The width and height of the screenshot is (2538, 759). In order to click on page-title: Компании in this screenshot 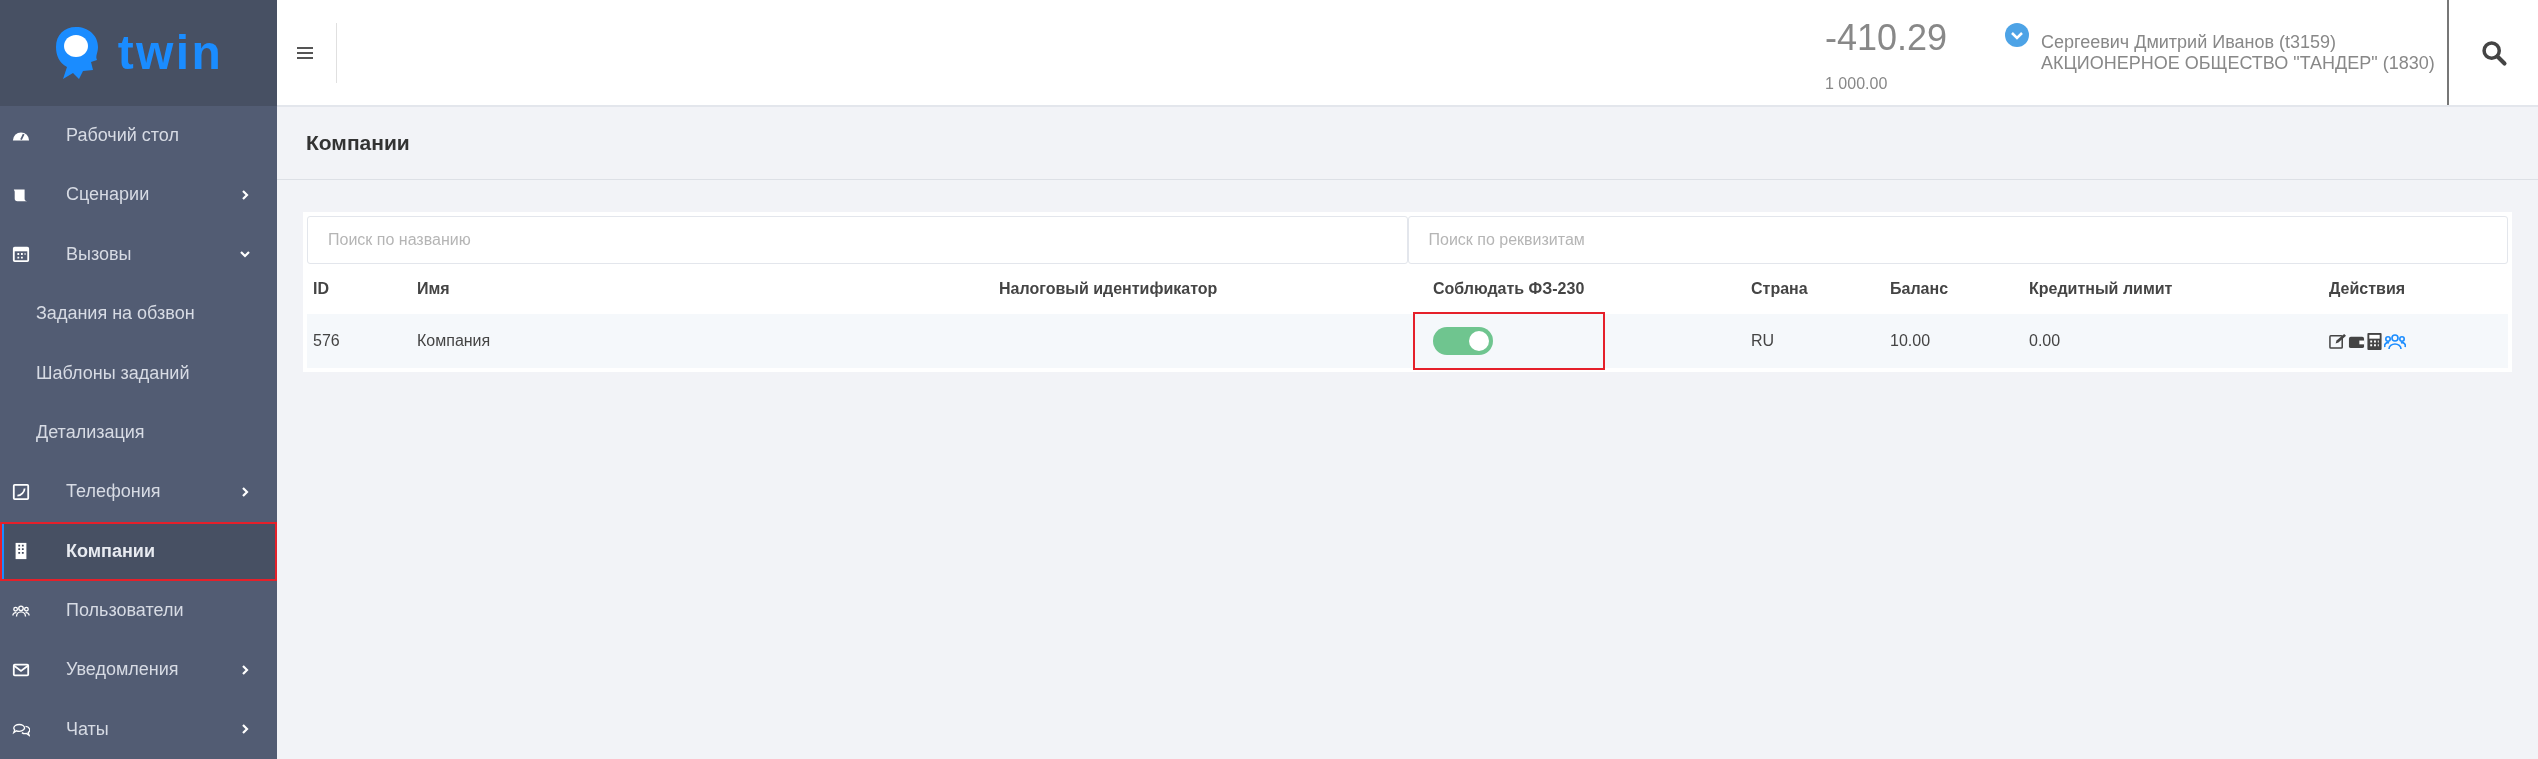, I will do `click(358, 143)`.